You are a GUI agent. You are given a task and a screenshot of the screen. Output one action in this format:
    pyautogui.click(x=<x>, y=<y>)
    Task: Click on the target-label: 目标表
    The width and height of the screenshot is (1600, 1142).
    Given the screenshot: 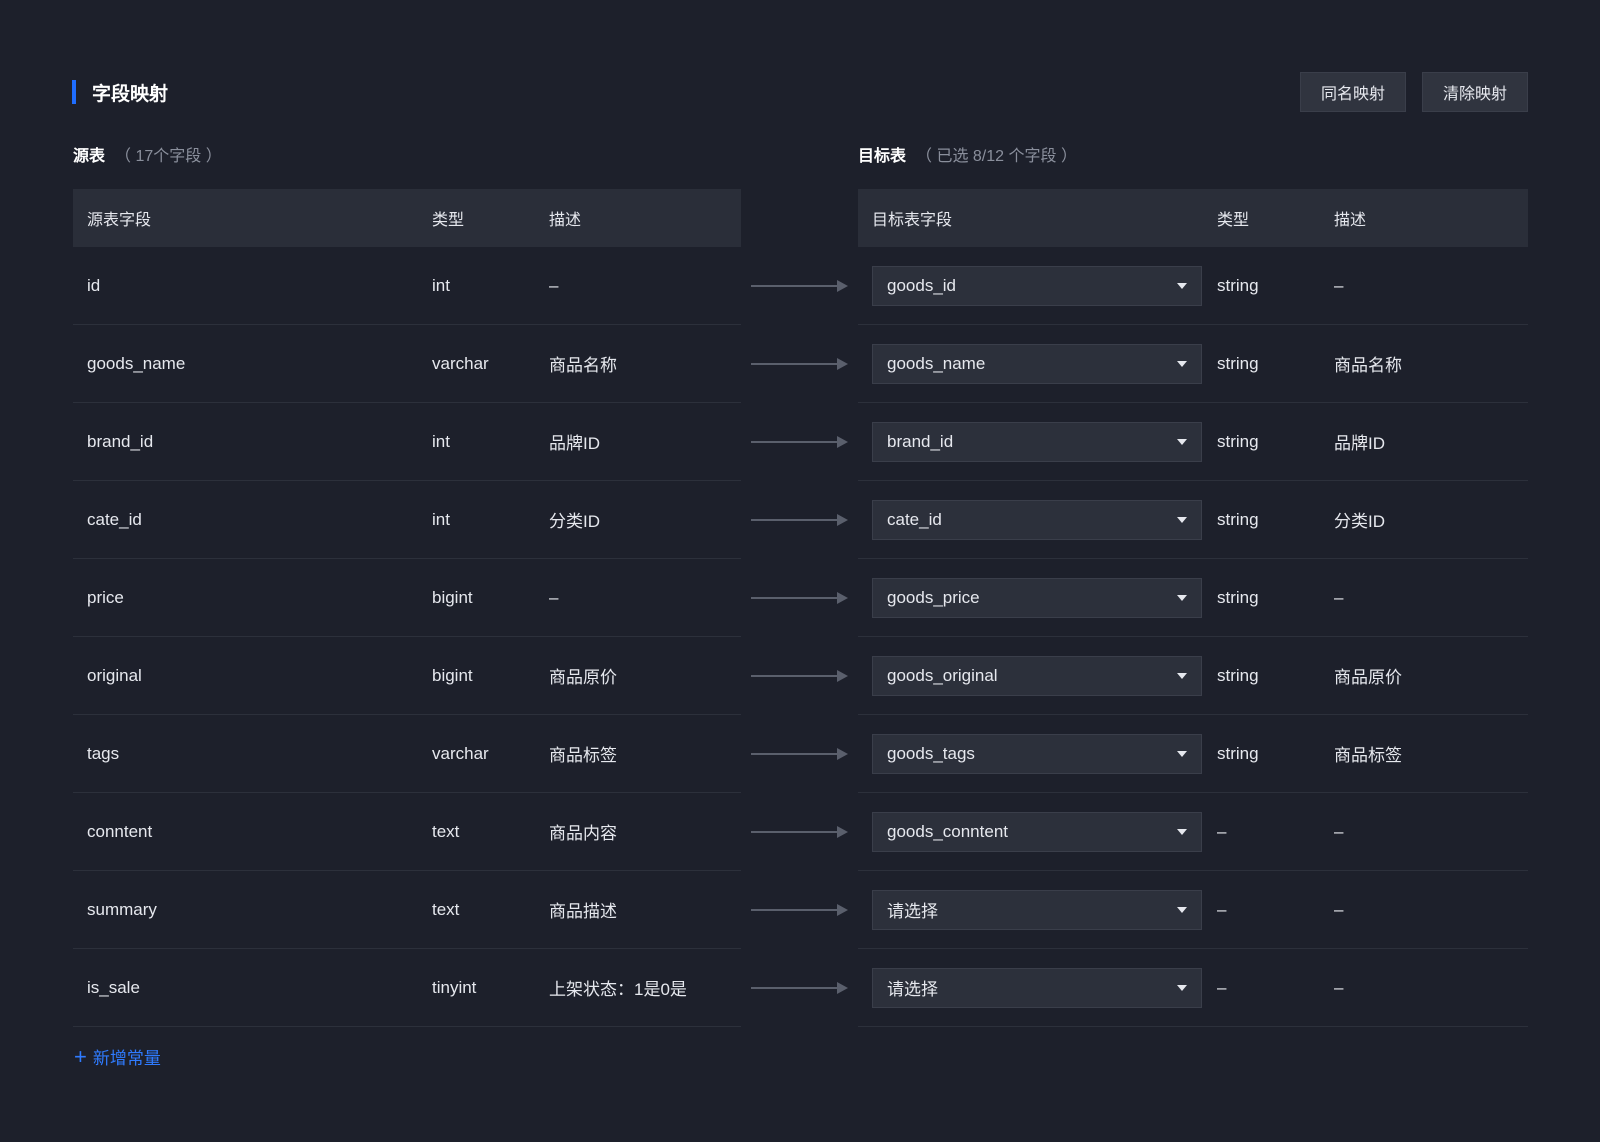 What is the action you would take?
    pyautogui.click(x=882, y=156)
    